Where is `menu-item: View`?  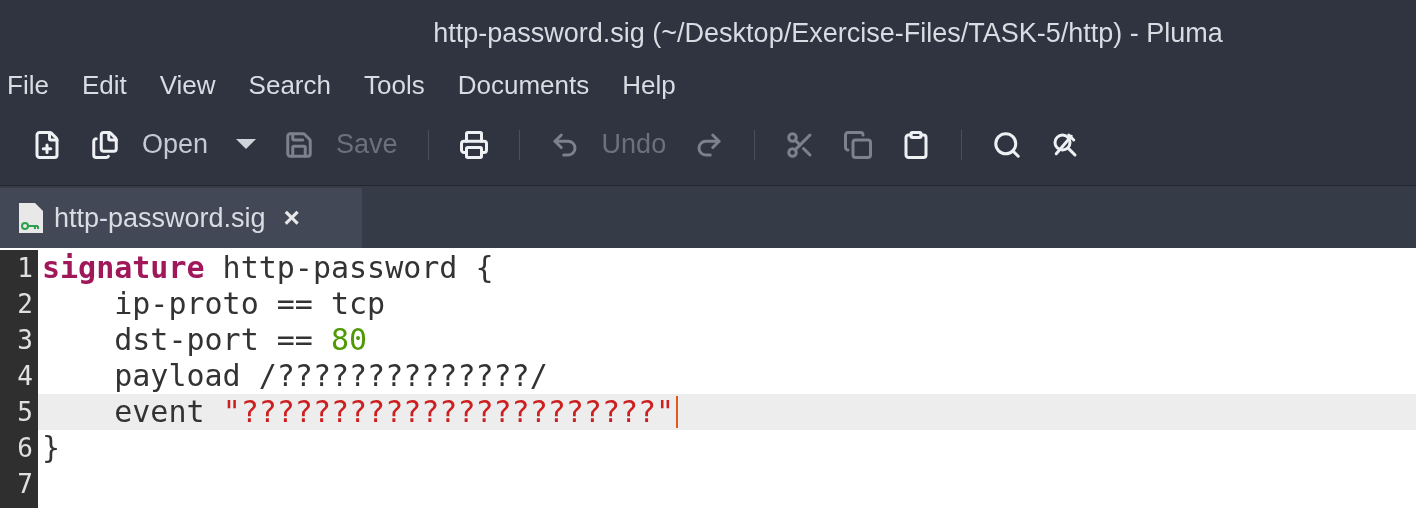
menu-item: View is located at coordinates (187, 85).